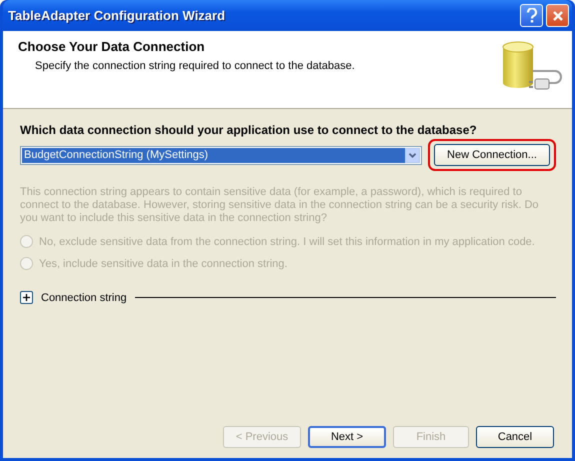 This screenshot has height=461, width=575. What do you see at coordinates (515, 437) in the screenshot?
I see `wizard-button: Cancel` at bounding box center [515, 437].